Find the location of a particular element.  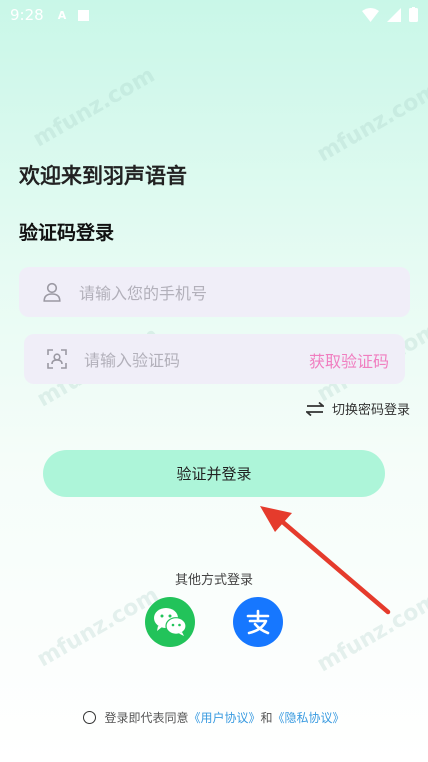

agreement: 登录即代表同意 《用户协议》 和 《隐私协议》 is located at coordinates (214, 717).